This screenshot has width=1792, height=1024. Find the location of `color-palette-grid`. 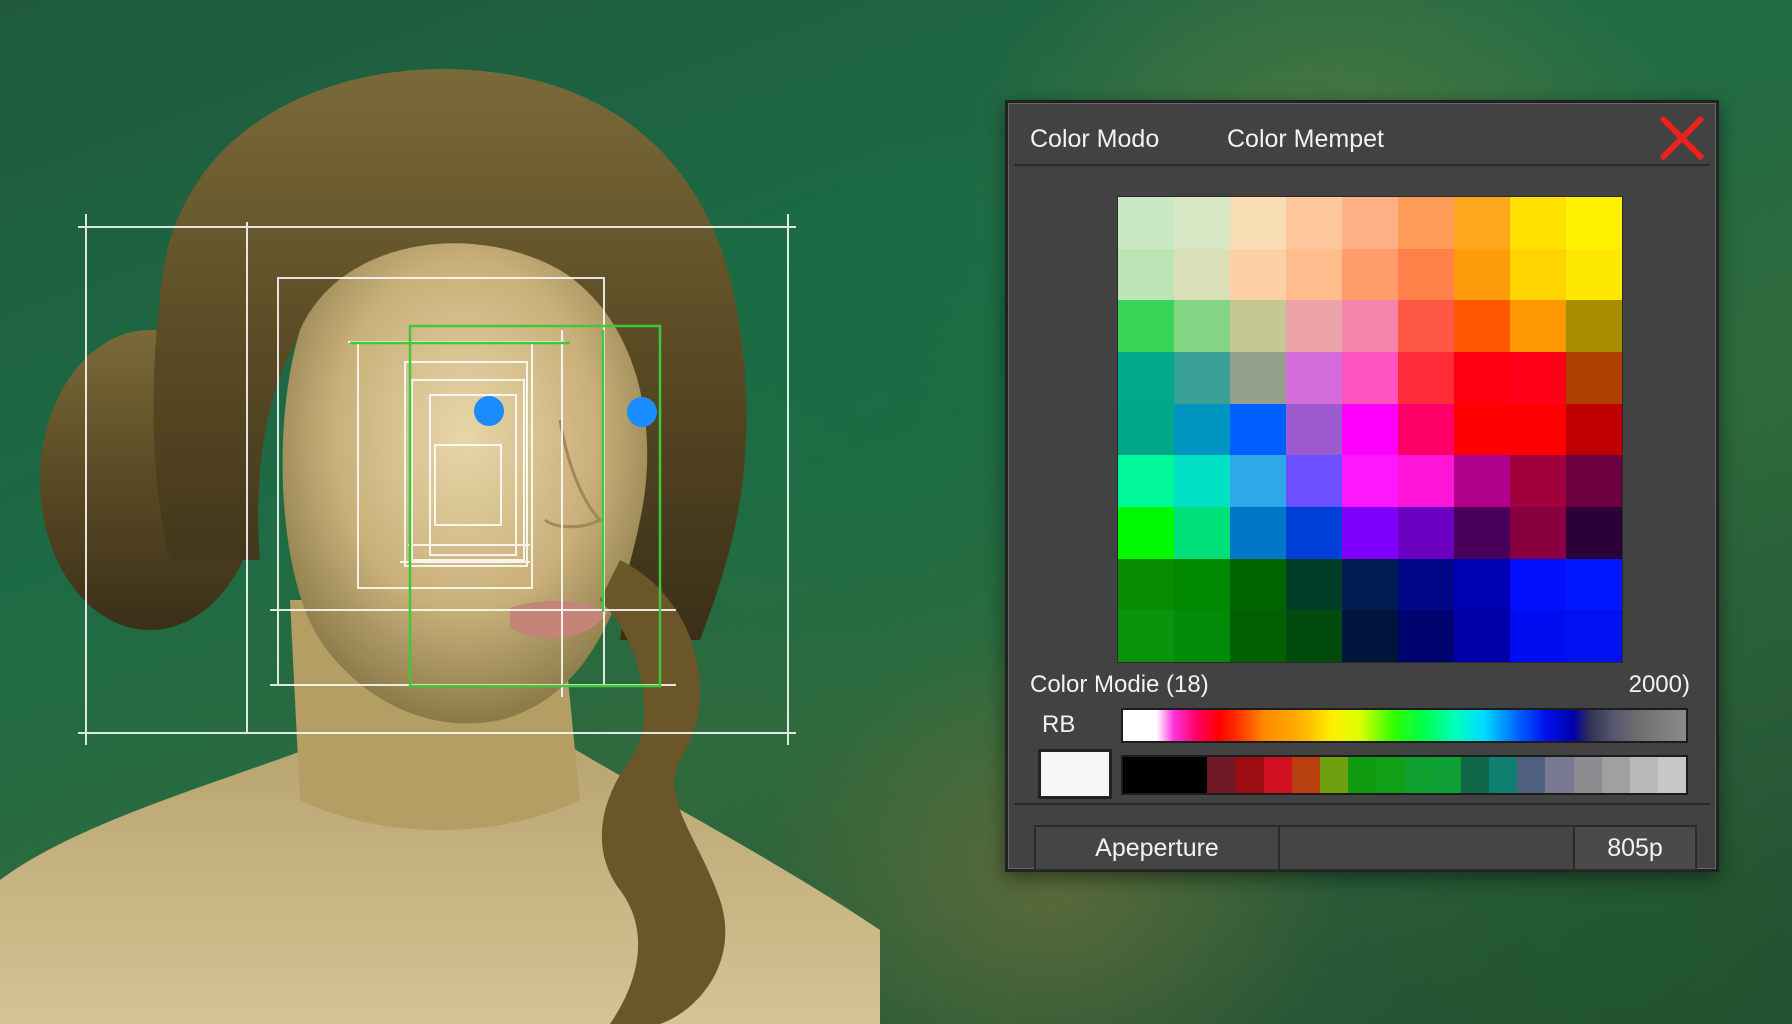

color-palette-grid is located at coordinates (1370, 429).